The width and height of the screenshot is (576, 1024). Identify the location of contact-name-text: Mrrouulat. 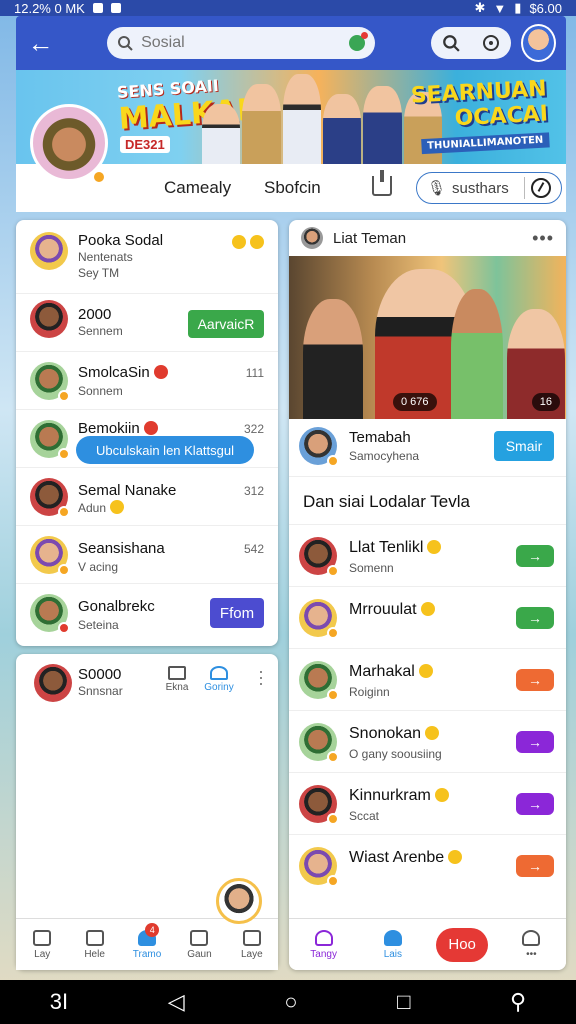
(383, 609).